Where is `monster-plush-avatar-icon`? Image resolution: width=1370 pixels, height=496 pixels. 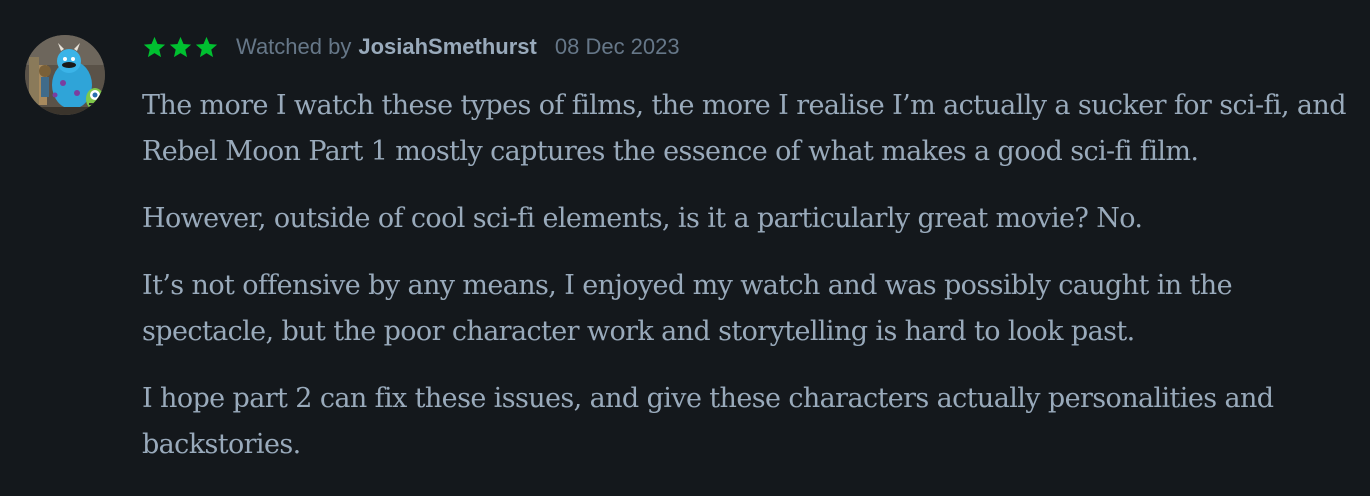 monster-plush-avatar-icon is located at coordinates (65, 75).